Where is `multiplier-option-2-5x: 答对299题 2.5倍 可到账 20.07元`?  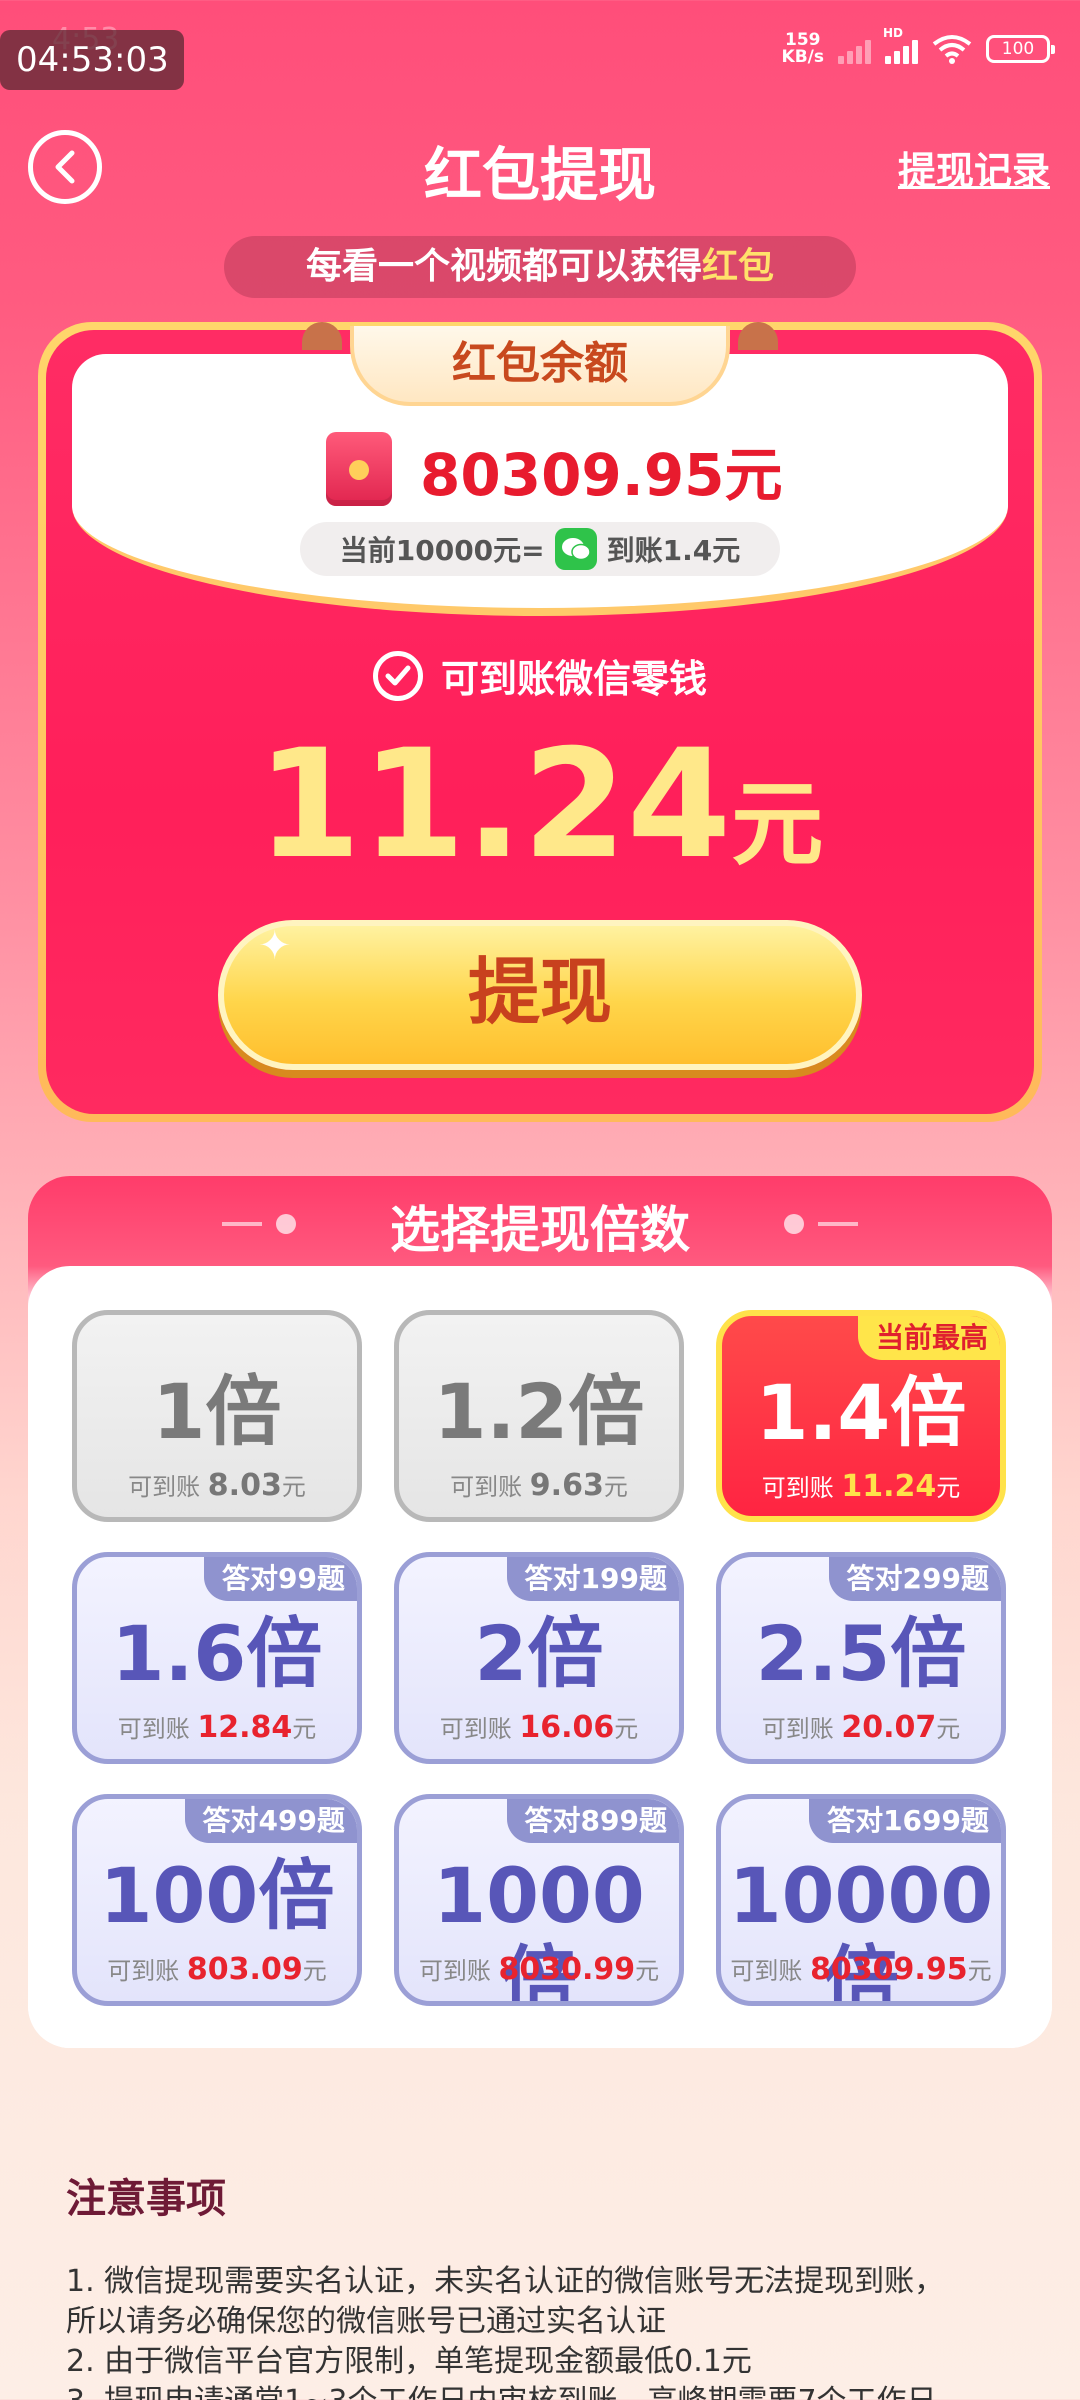 multiplier-option-2-5x: 答对299题 2.5倍 可到账 20.07元 is located at coordinates (861, 1658).